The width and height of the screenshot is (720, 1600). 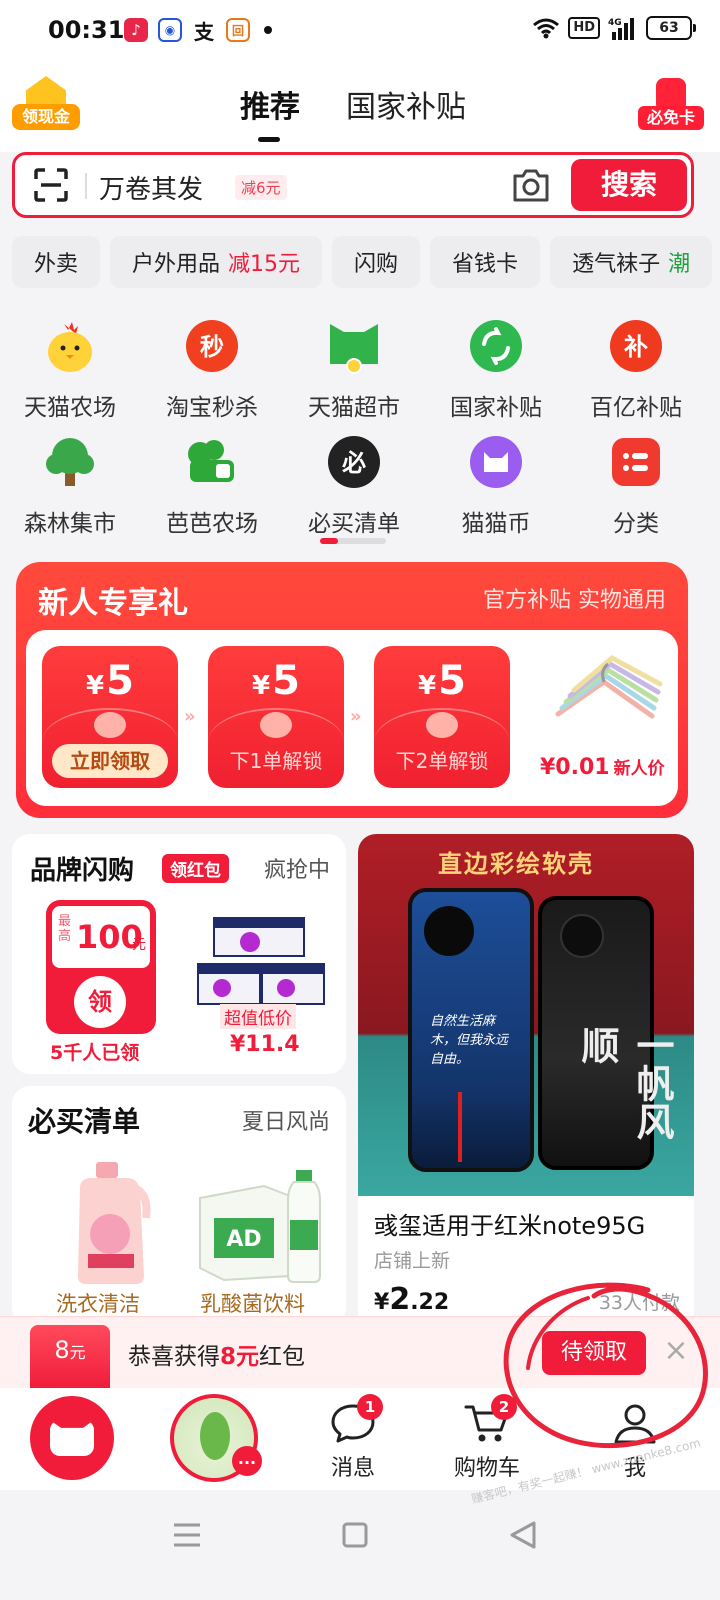 What do you see at coordinates (496, 524) in the screenshot?
I see `grid-label: 猫猫币` at bounding box center [496, 524].